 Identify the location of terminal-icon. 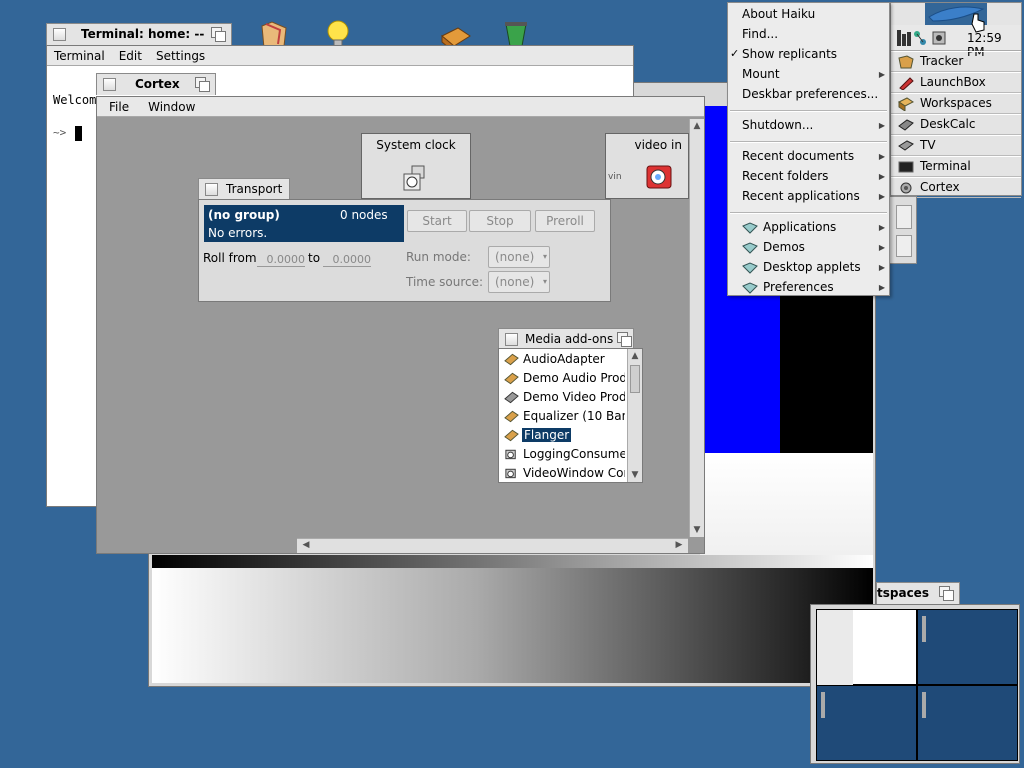
(906, 167).